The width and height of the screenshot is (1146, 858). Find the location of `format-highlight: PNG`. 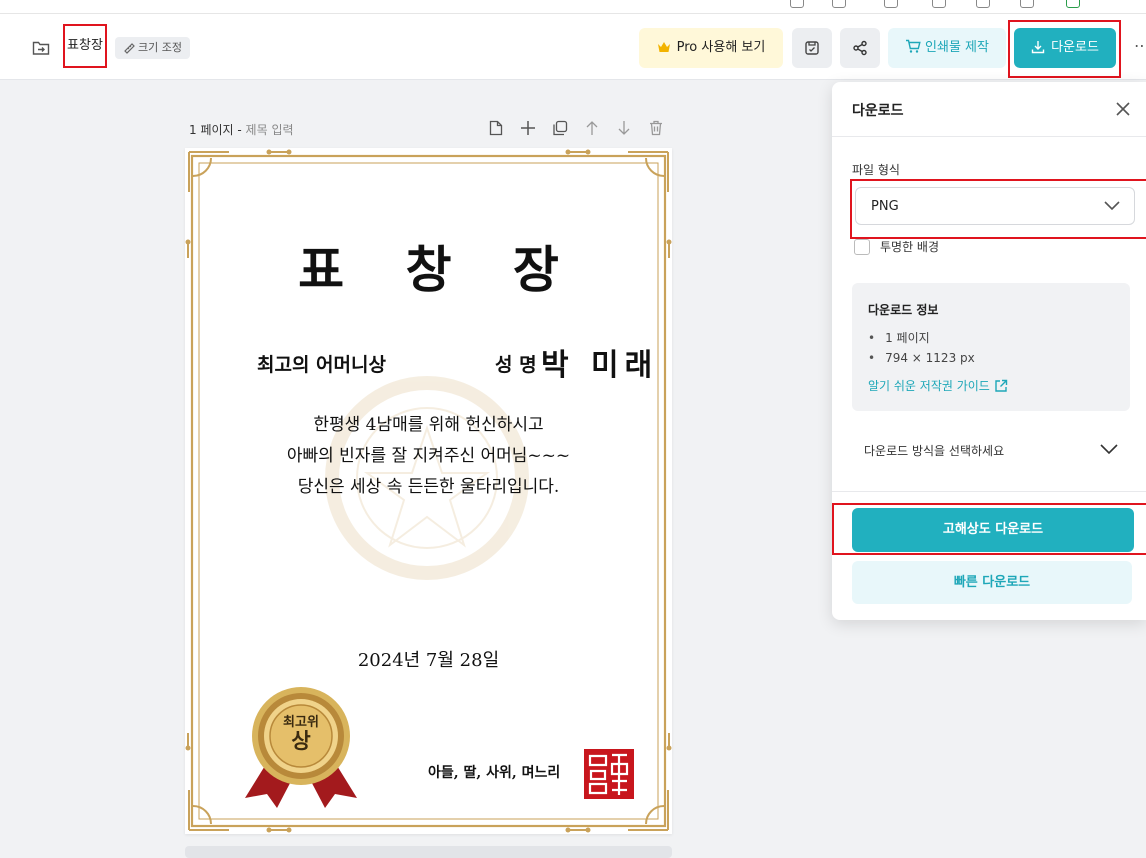

format-highlight: PNG is located at coordinates (998, 209).